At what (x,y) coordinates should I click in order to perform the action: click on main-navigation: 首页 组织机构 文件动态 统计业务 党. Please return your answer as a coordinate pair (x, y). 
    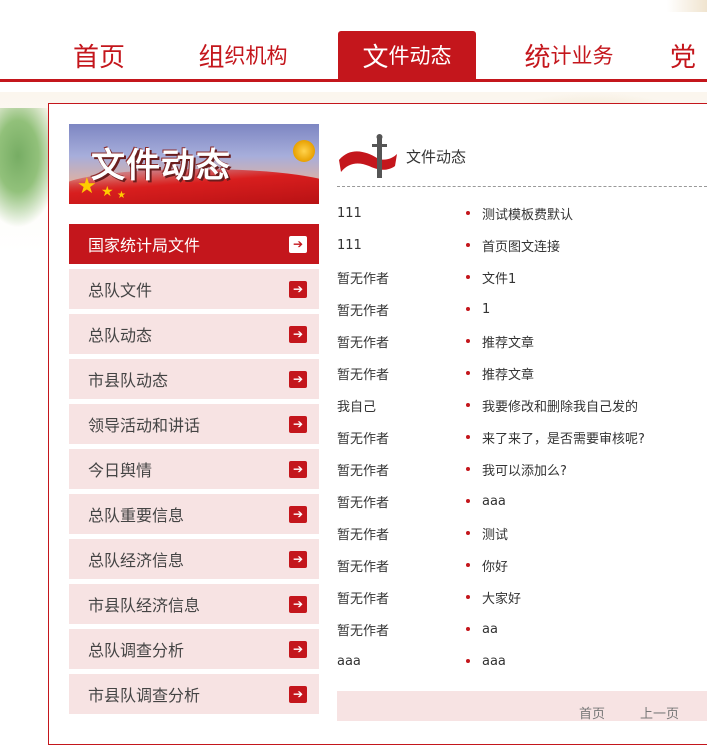
    Looking at the image, I should click on (353, 41).